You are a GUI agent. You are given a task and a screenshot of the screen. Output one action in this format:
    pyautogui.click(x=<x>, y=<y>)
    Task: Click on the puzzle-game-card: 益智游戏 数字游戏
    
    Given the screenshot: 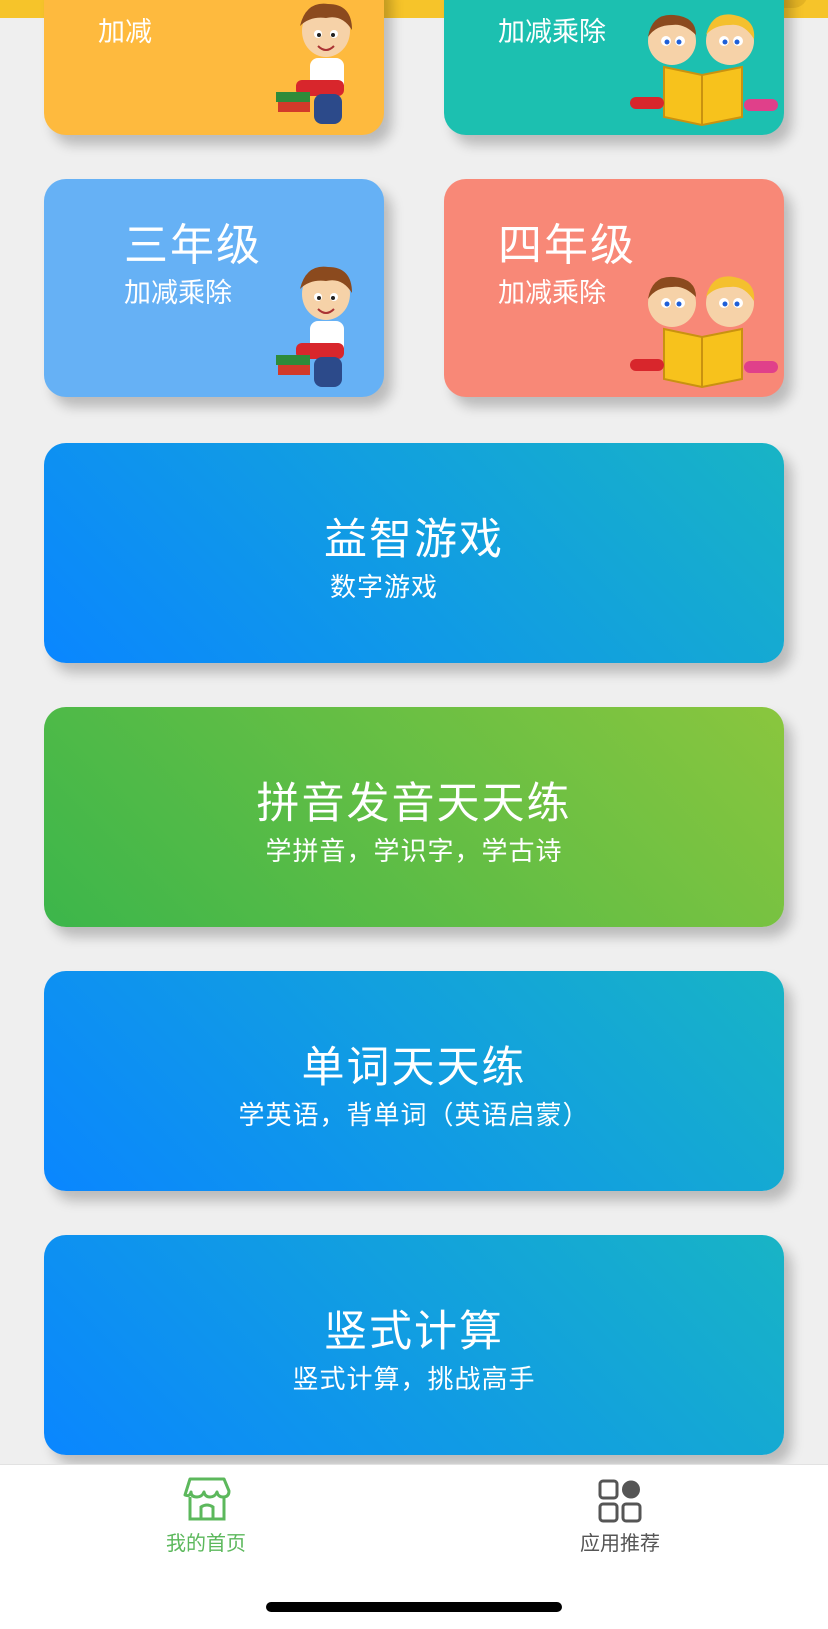 What is the action you would take?
    pyautogui.click(x=414, y=553)
    